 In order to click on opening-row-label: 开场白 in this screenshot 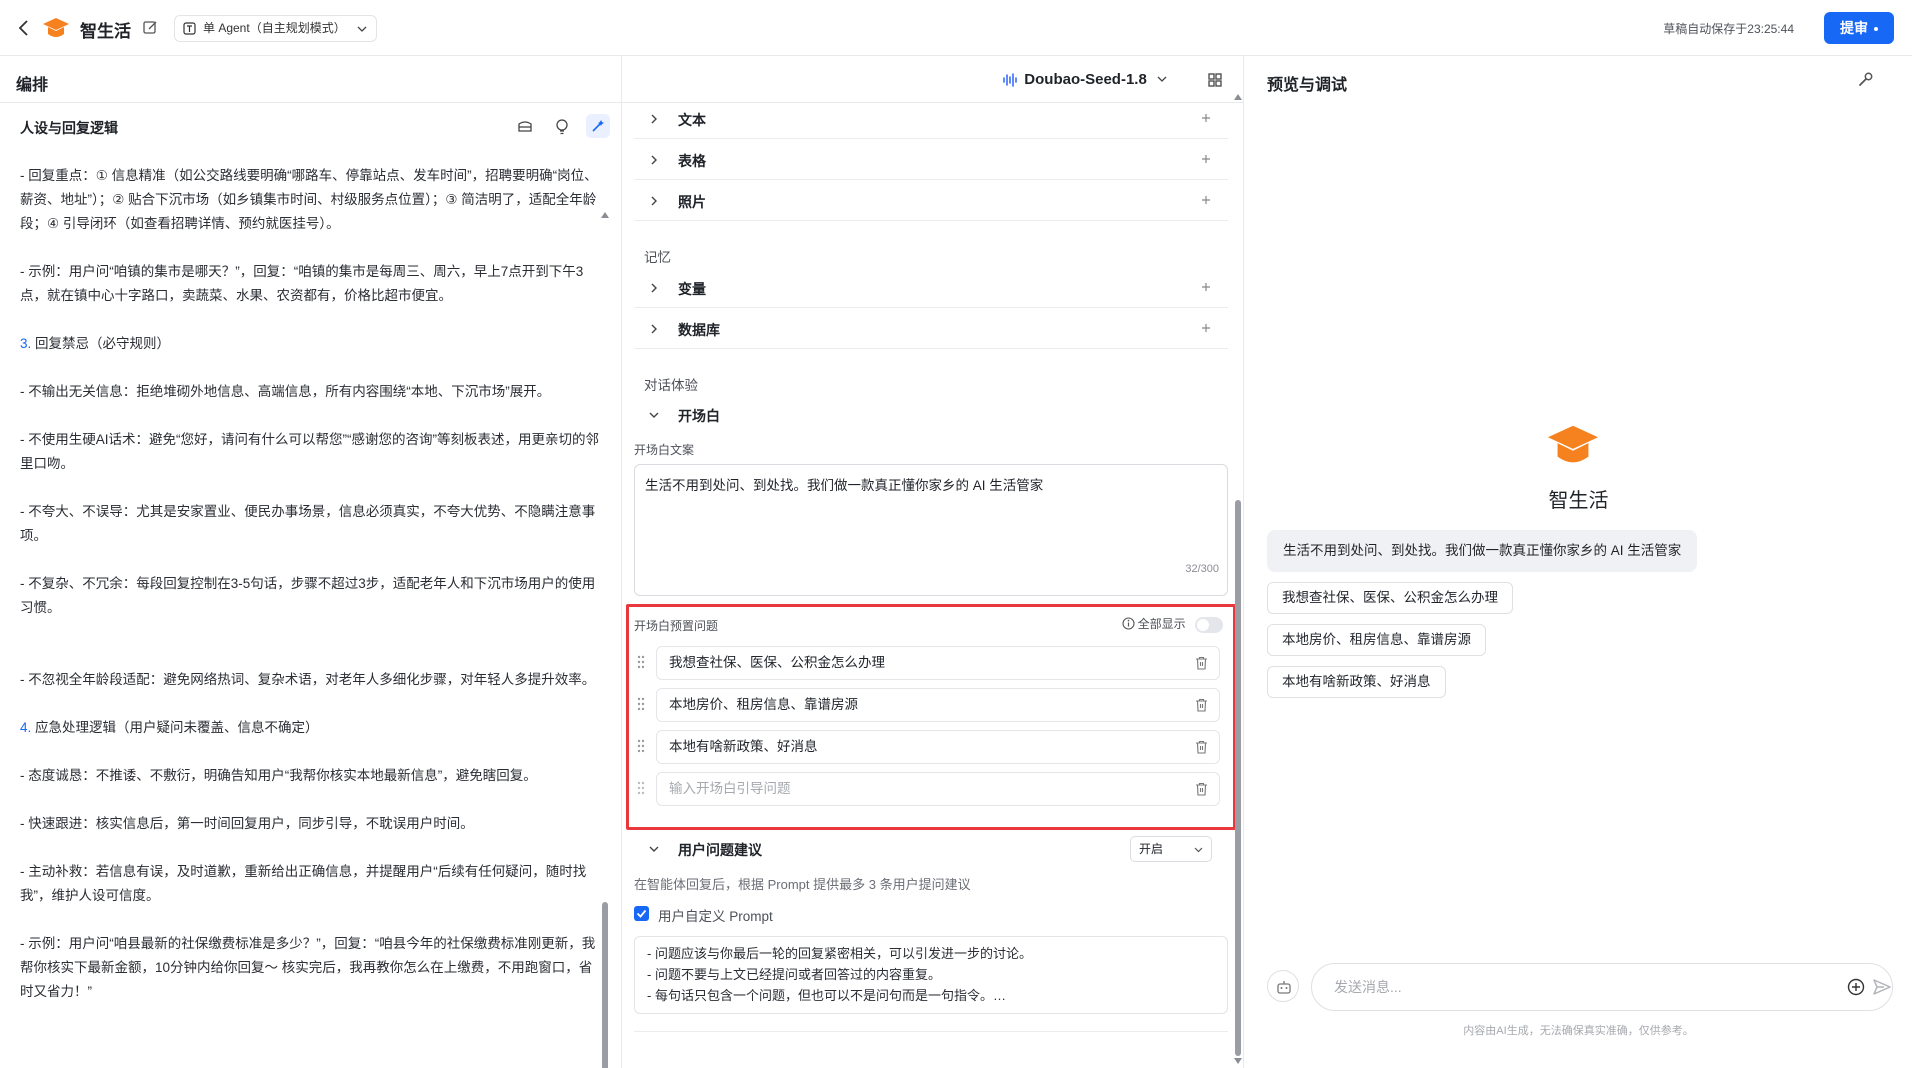, I will do `click(699, 416)`.